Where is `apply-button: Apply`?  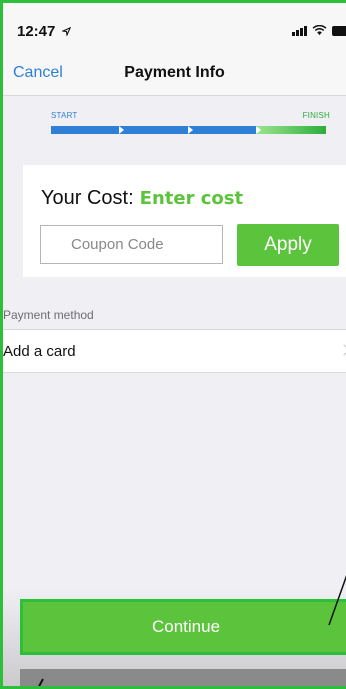 apply-button: Apply is located at coordinates (288, 245).